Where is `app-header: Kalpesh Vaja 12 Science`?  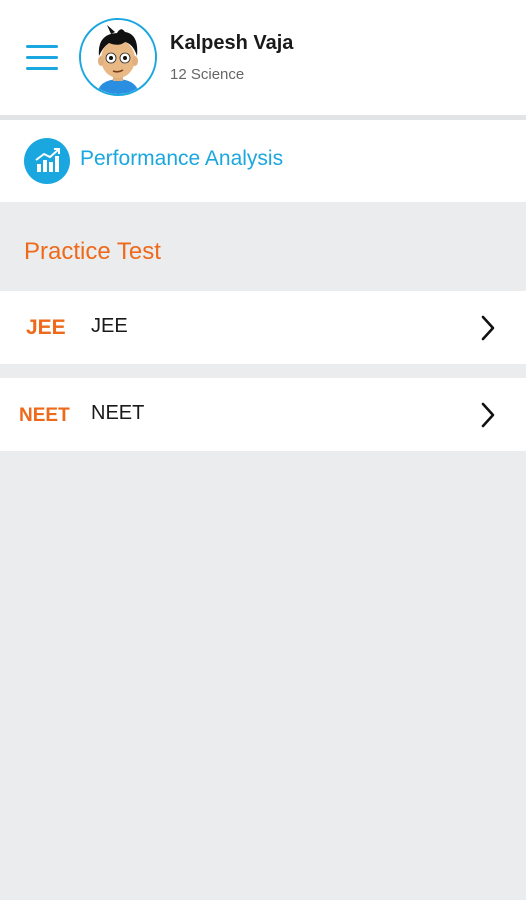
app-header: Kalpesh Vaja 12 Science is located at coordinates (263, 57).